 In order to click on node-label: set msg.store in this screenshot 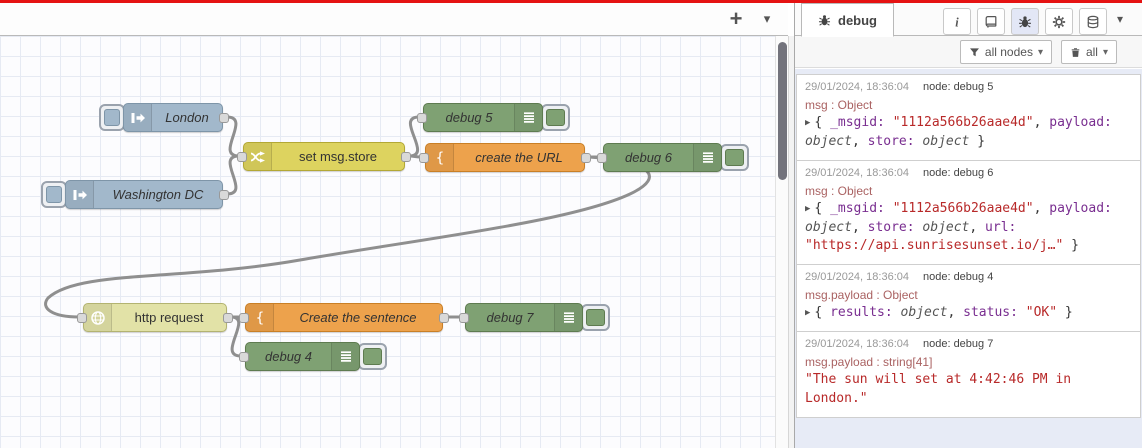, I will do `click(338, 156)`.